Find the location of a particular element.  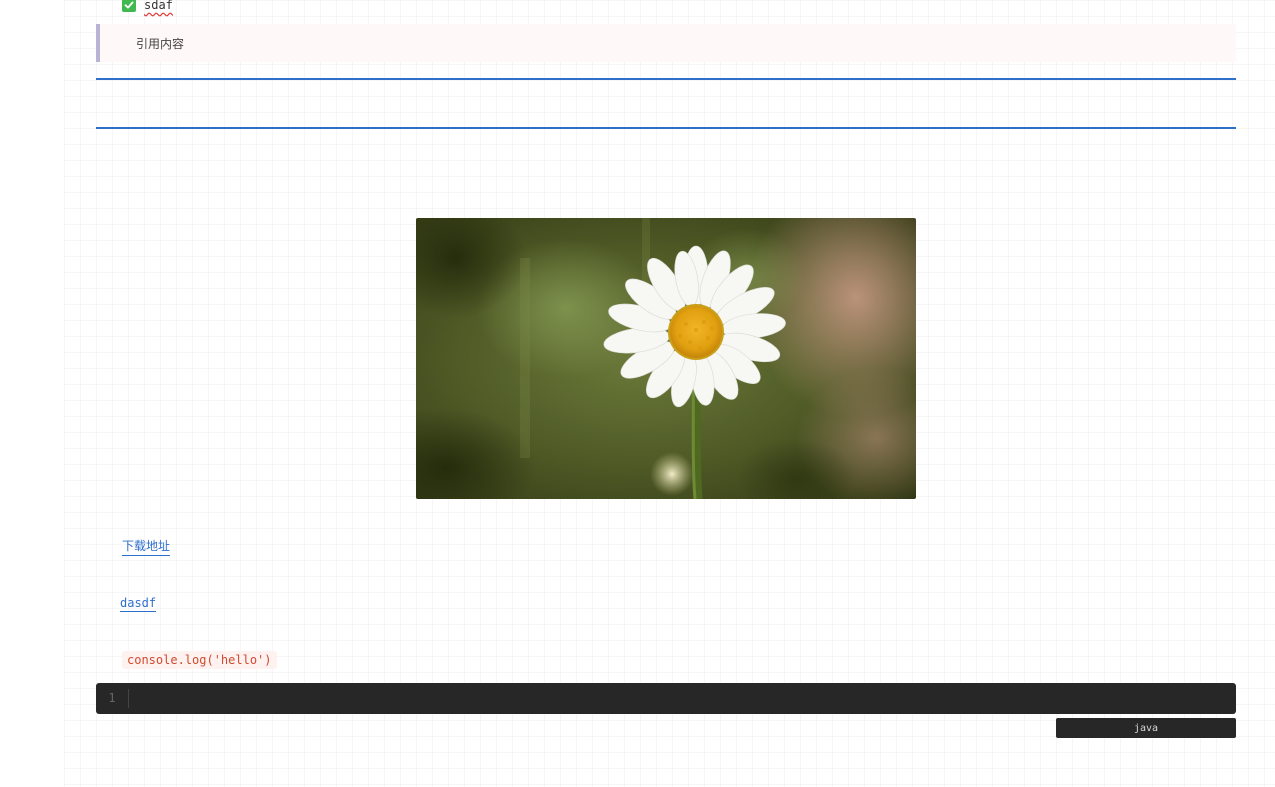

code-block: 1 is located at coordinates (666, 698).